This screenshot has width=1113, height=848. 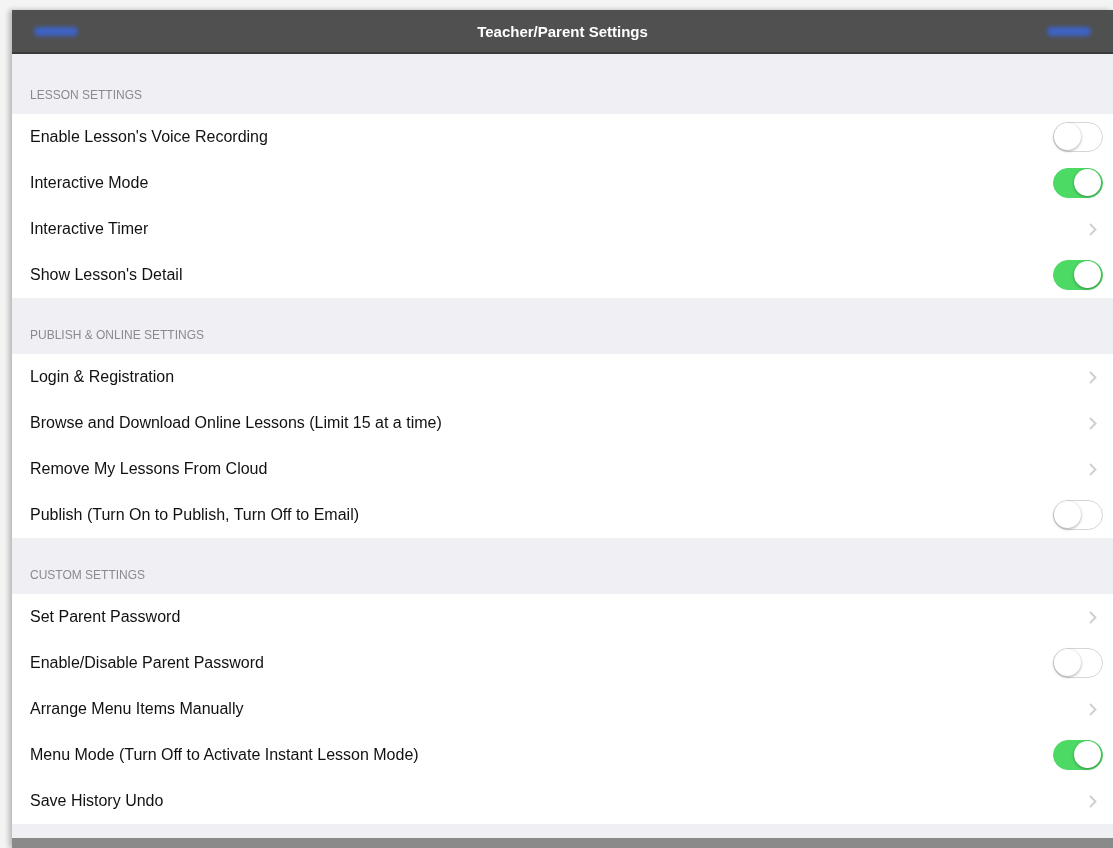 What do you see at coordinates (195, 515) in the screenshot?
I see `setting-label: Publish (Turn On to Publish, Turn Off to Email)` at bounding box center [195, 515].